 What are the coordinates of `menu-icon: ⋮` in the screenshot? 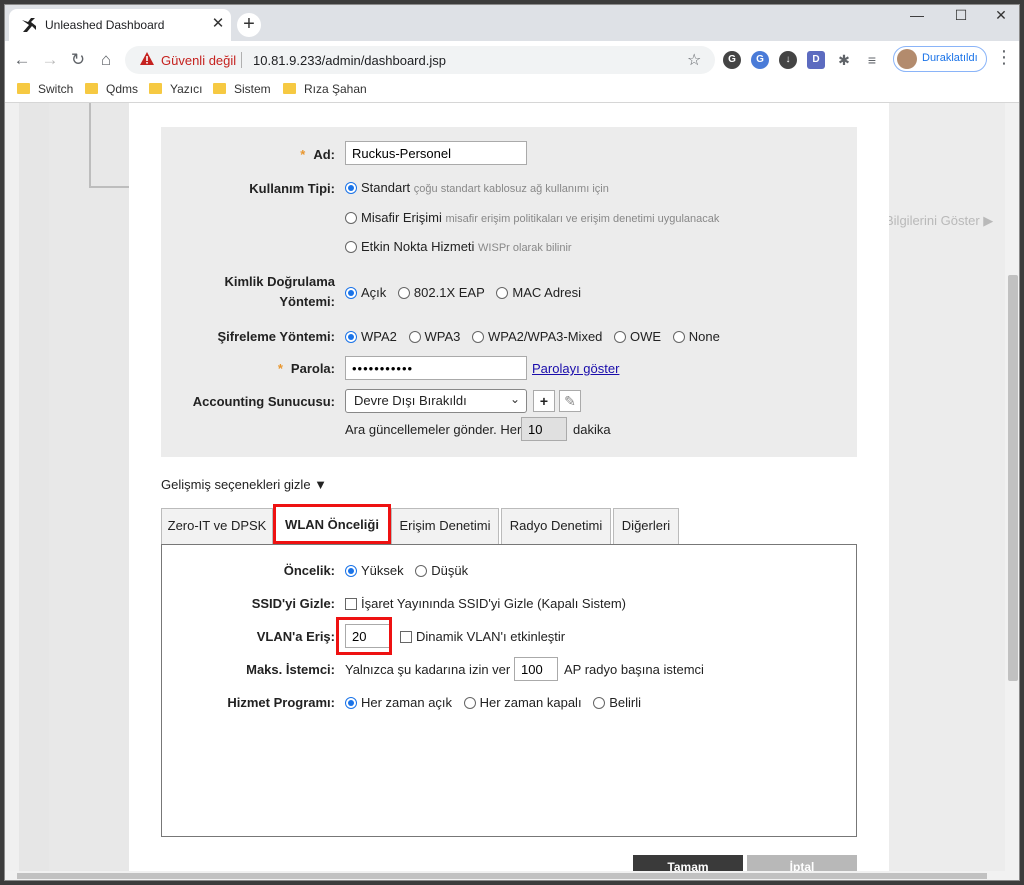 It's located at (1004, 57).